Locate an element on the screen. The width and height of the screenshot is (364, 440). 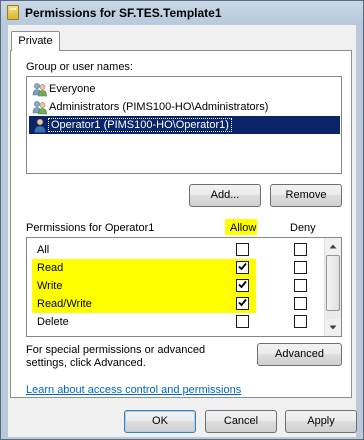
allow-column-header: Allow is located at coordinates (243, 228).